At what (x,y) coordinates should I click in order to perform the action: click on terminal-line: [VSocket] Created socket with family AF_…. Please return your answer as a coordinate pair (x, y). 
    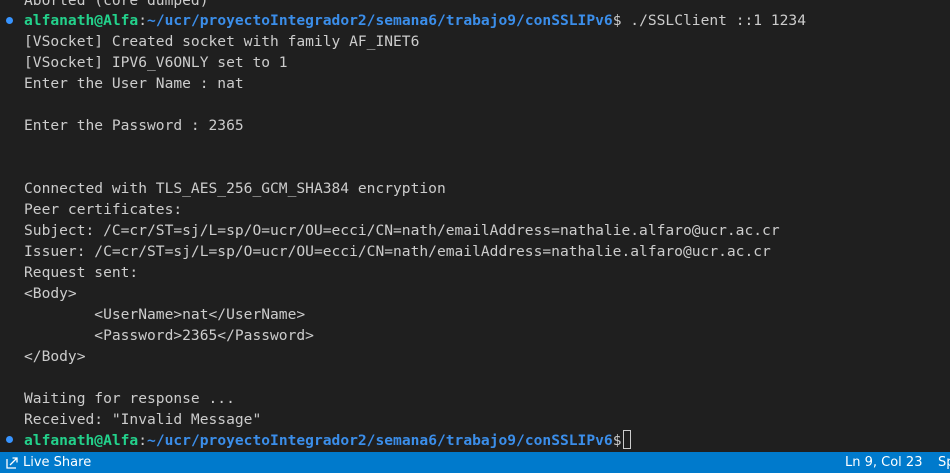
    Looking at the image, I should click on (222, 41).